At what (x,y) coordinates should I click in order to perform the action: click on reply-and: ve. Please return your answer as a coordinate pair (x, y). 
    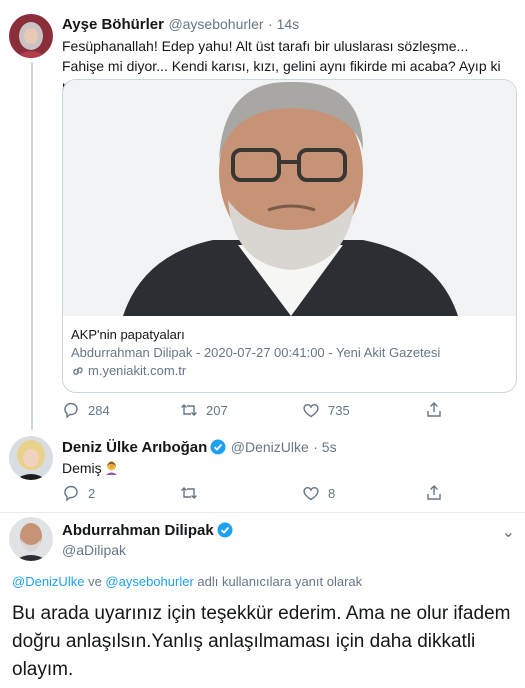
    Looking at the image, I should click on (95, 581).